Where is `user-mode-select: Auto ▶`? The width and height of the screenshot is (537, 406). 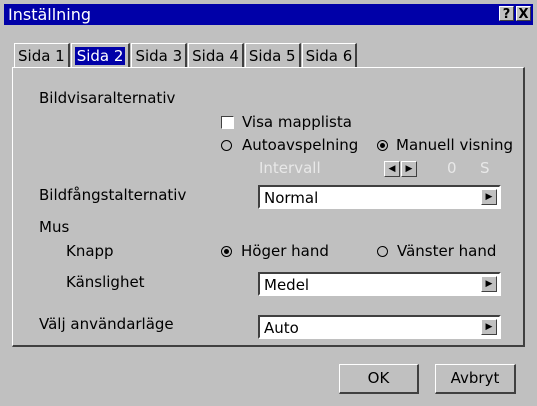
user-mode-select: Auto ▶ is located at coordinates (379, 327).